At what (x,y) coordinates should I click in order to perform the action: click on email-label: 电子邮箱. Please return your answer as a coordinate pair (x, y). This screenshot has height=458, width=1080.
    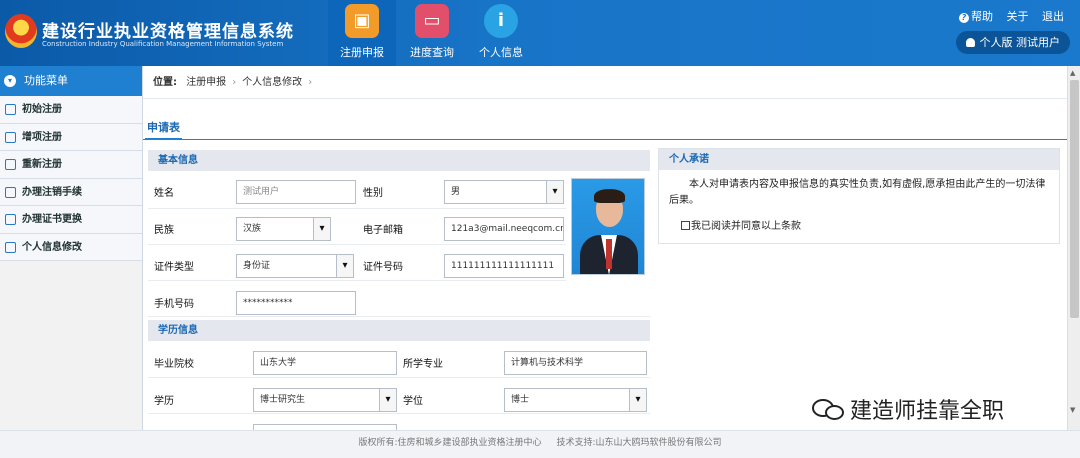
    Looking at the image, I should click on (383, 230).